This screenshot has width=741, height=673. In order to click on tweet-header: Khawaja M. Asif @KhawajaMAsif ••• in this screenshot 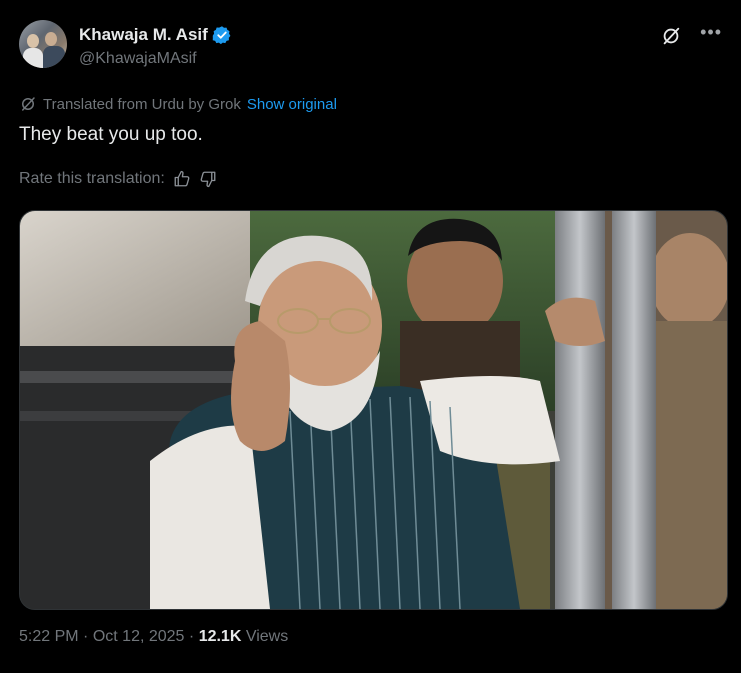, I will do `click(370, 46)`.